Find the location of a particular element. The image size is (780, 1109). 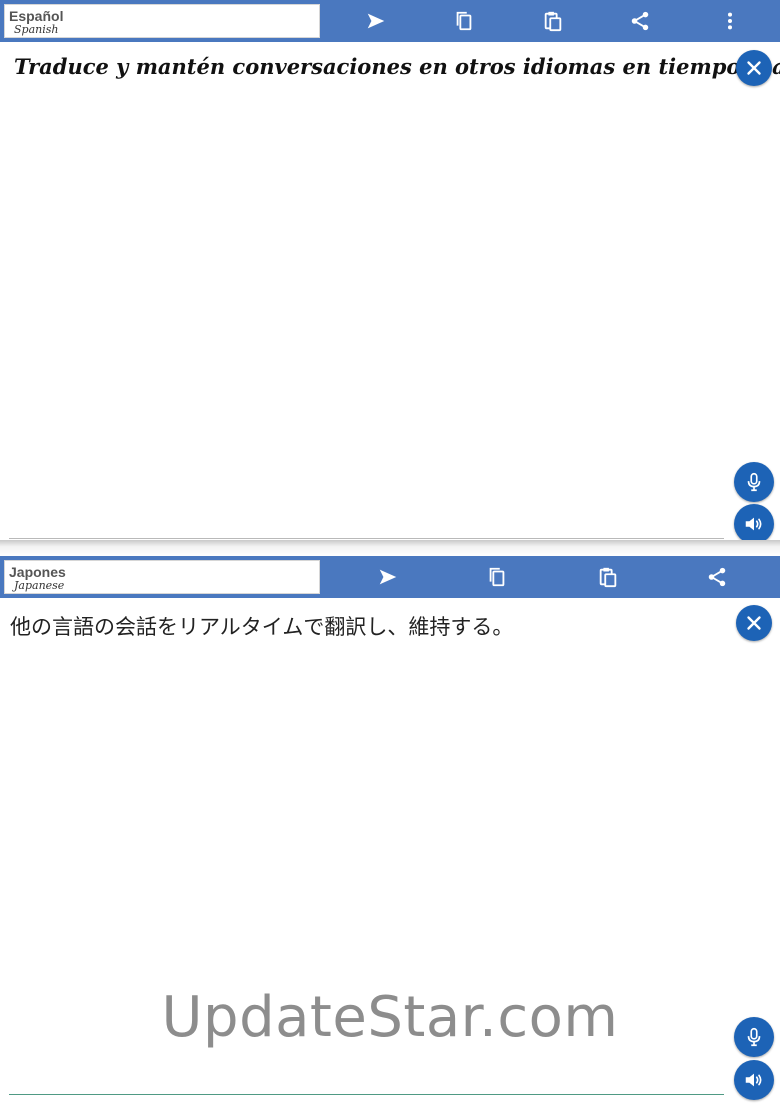

target-mic-button is located at coordinates (754, 1037).